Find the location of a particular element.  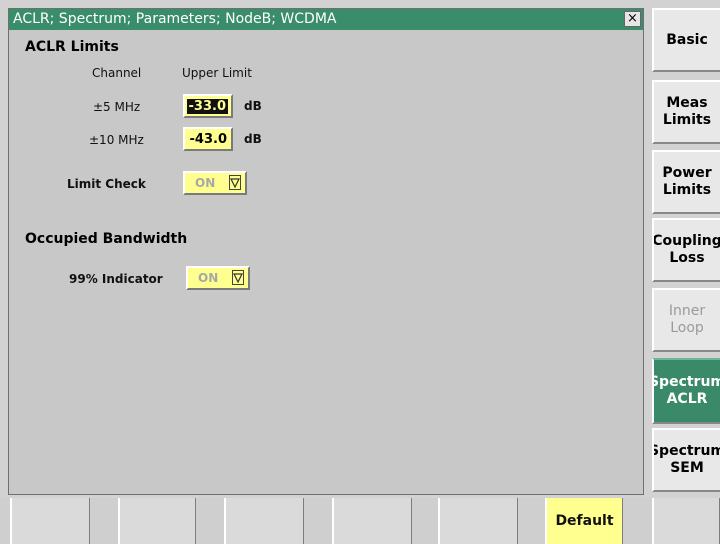

bottom-softkey-bar: Default is located at coordinates (360, 521).